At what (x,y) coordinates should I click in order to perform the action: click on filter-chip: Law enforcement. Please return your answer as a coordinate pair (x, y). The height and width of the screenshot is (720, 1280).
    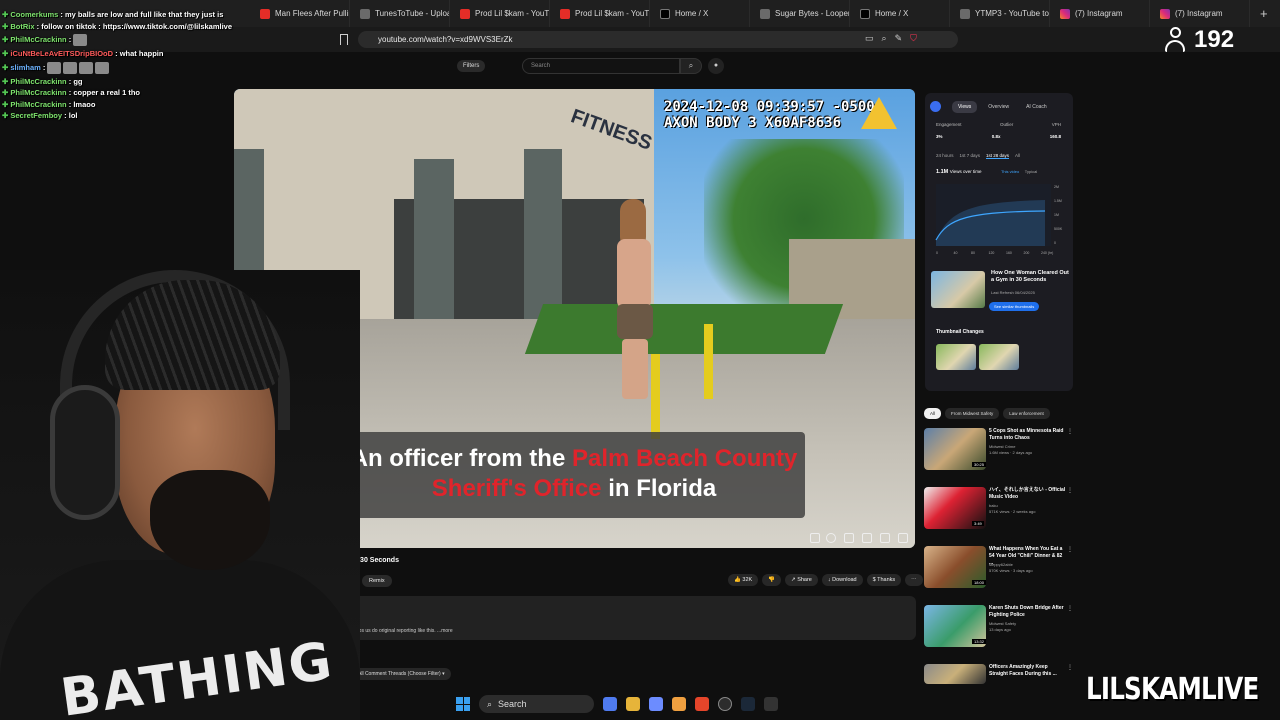
    Looking at the image, I should click on (1026, 413).